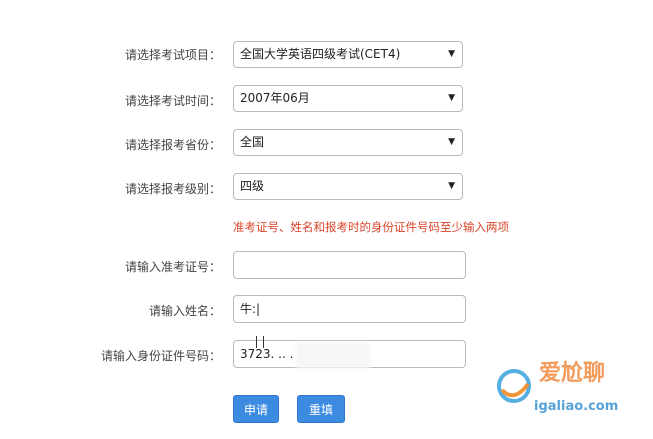 The height and width of the screenshot is (439, 653). I want to click on level-select: 四级 ▼, so click(348, 186).